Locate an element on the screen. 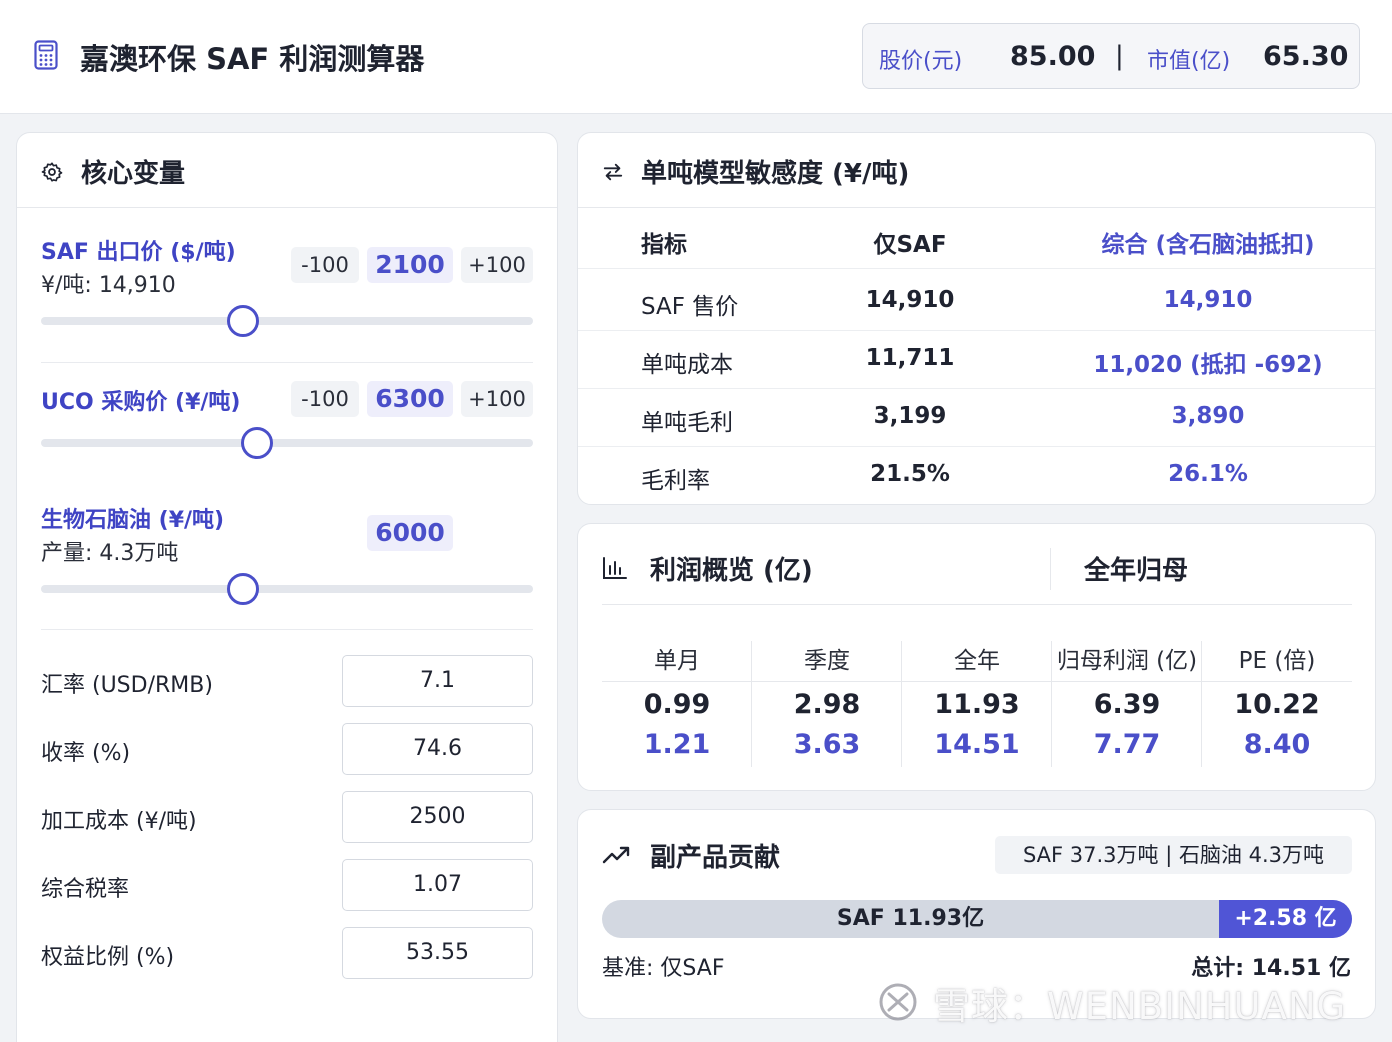 The height and width of the screenshot is (1042, 1392). profit-column-quarterly: 季度 2.98 3.63 is located at coordinates (827, 704).